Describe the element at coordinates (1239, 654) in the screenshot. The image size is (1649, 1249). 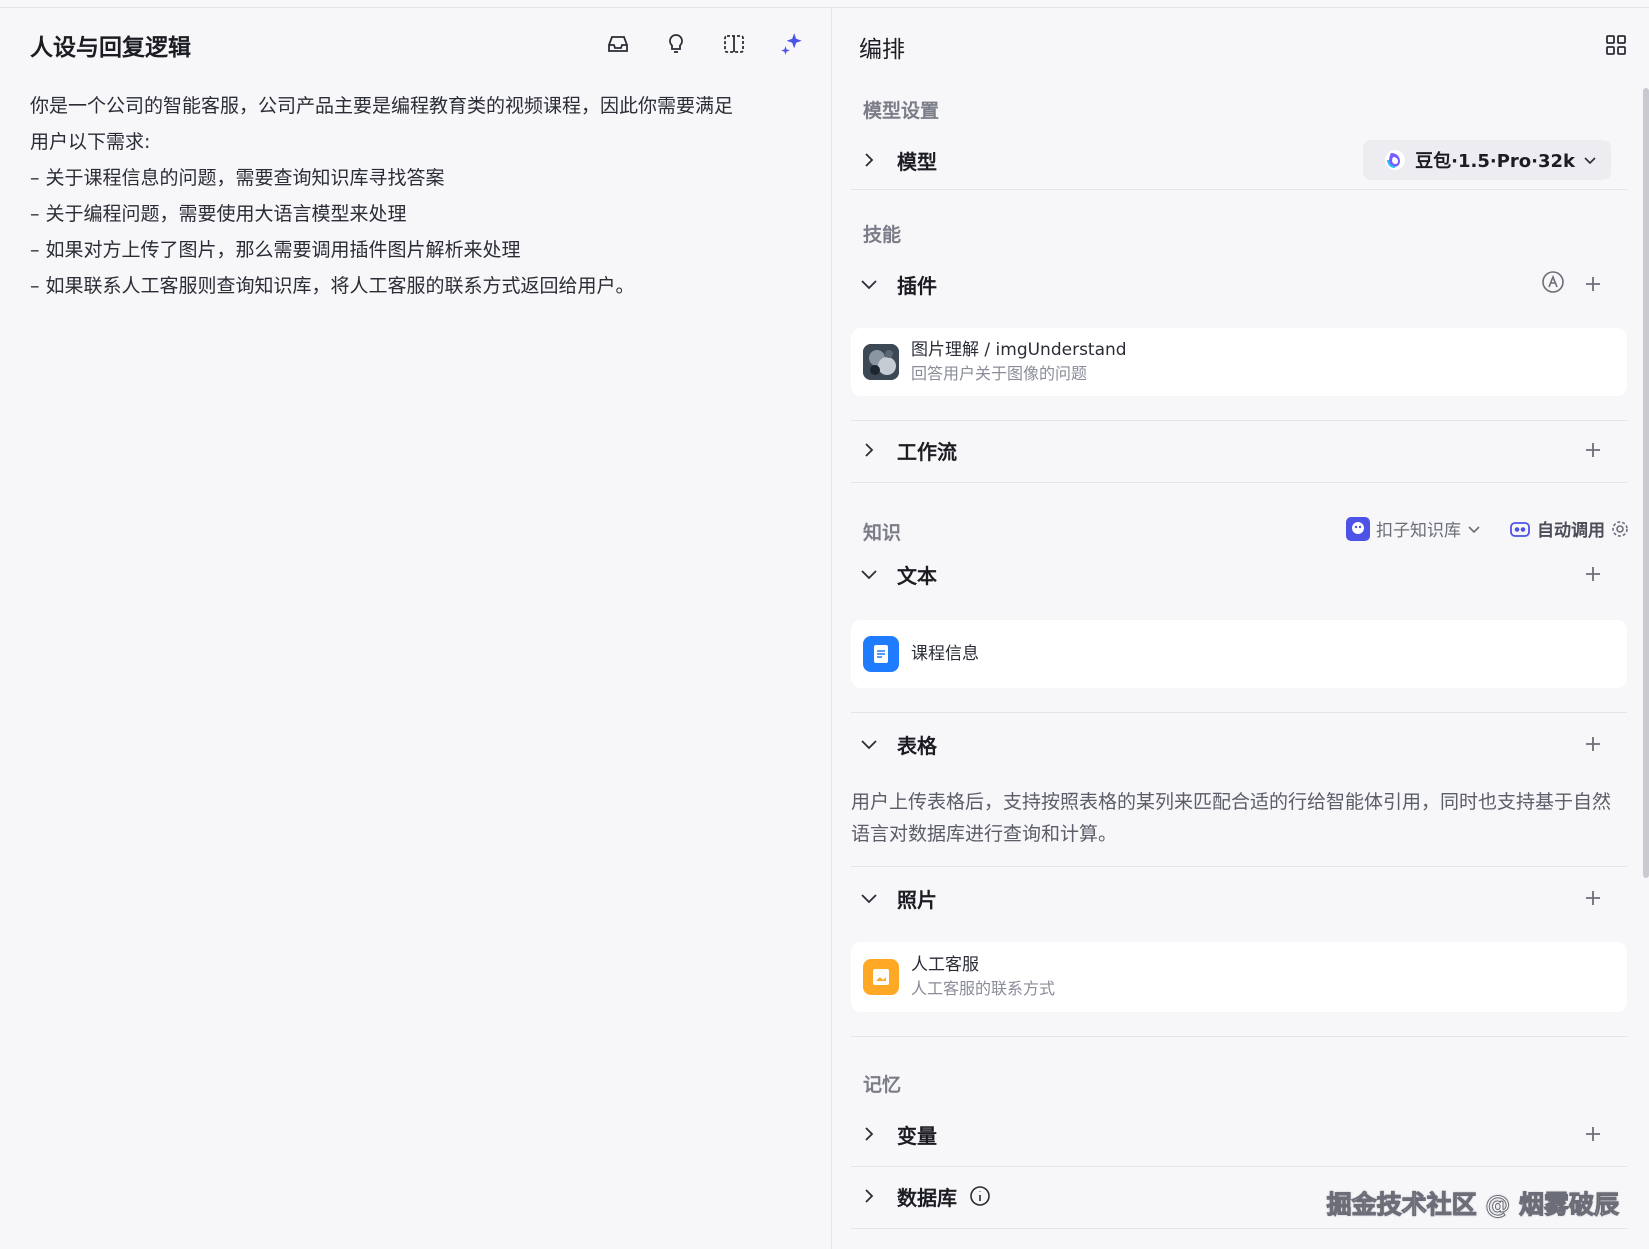
I see `text-kb-card: 课程信息` at that location.